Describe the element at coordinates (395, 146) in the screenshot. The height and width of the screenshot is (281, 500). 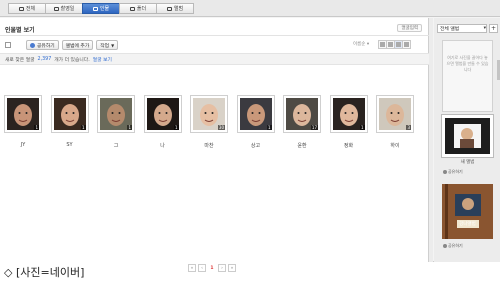
I see `face-name: 하이` at that location.